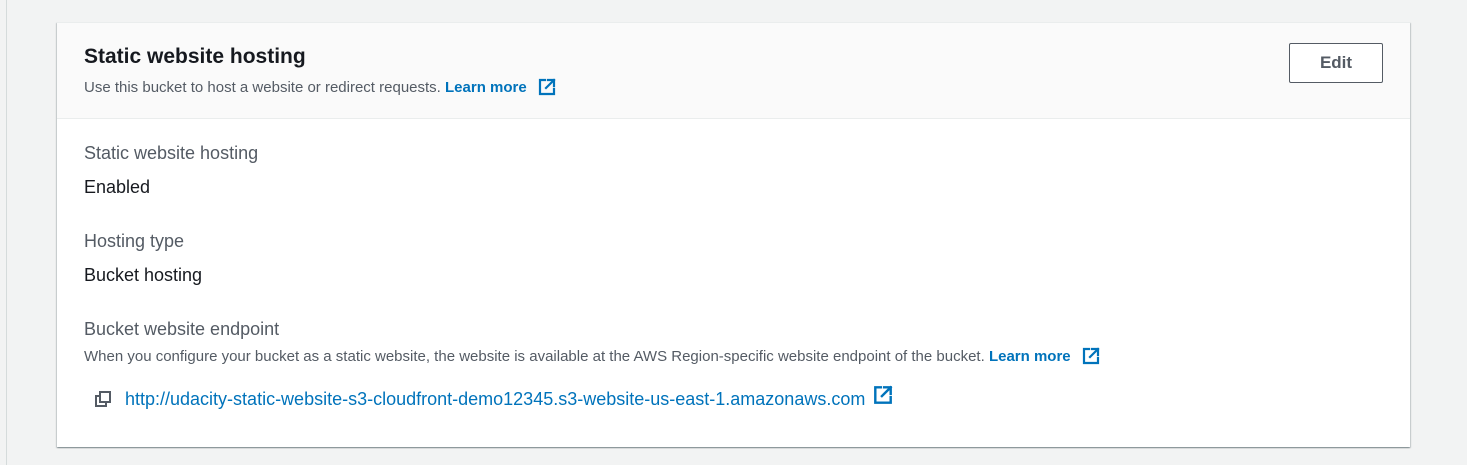 This screenshot has width=1467, height=465. Describe the element at coordinates (6, 232) in the screenshot. I see `page-divider` at that location.